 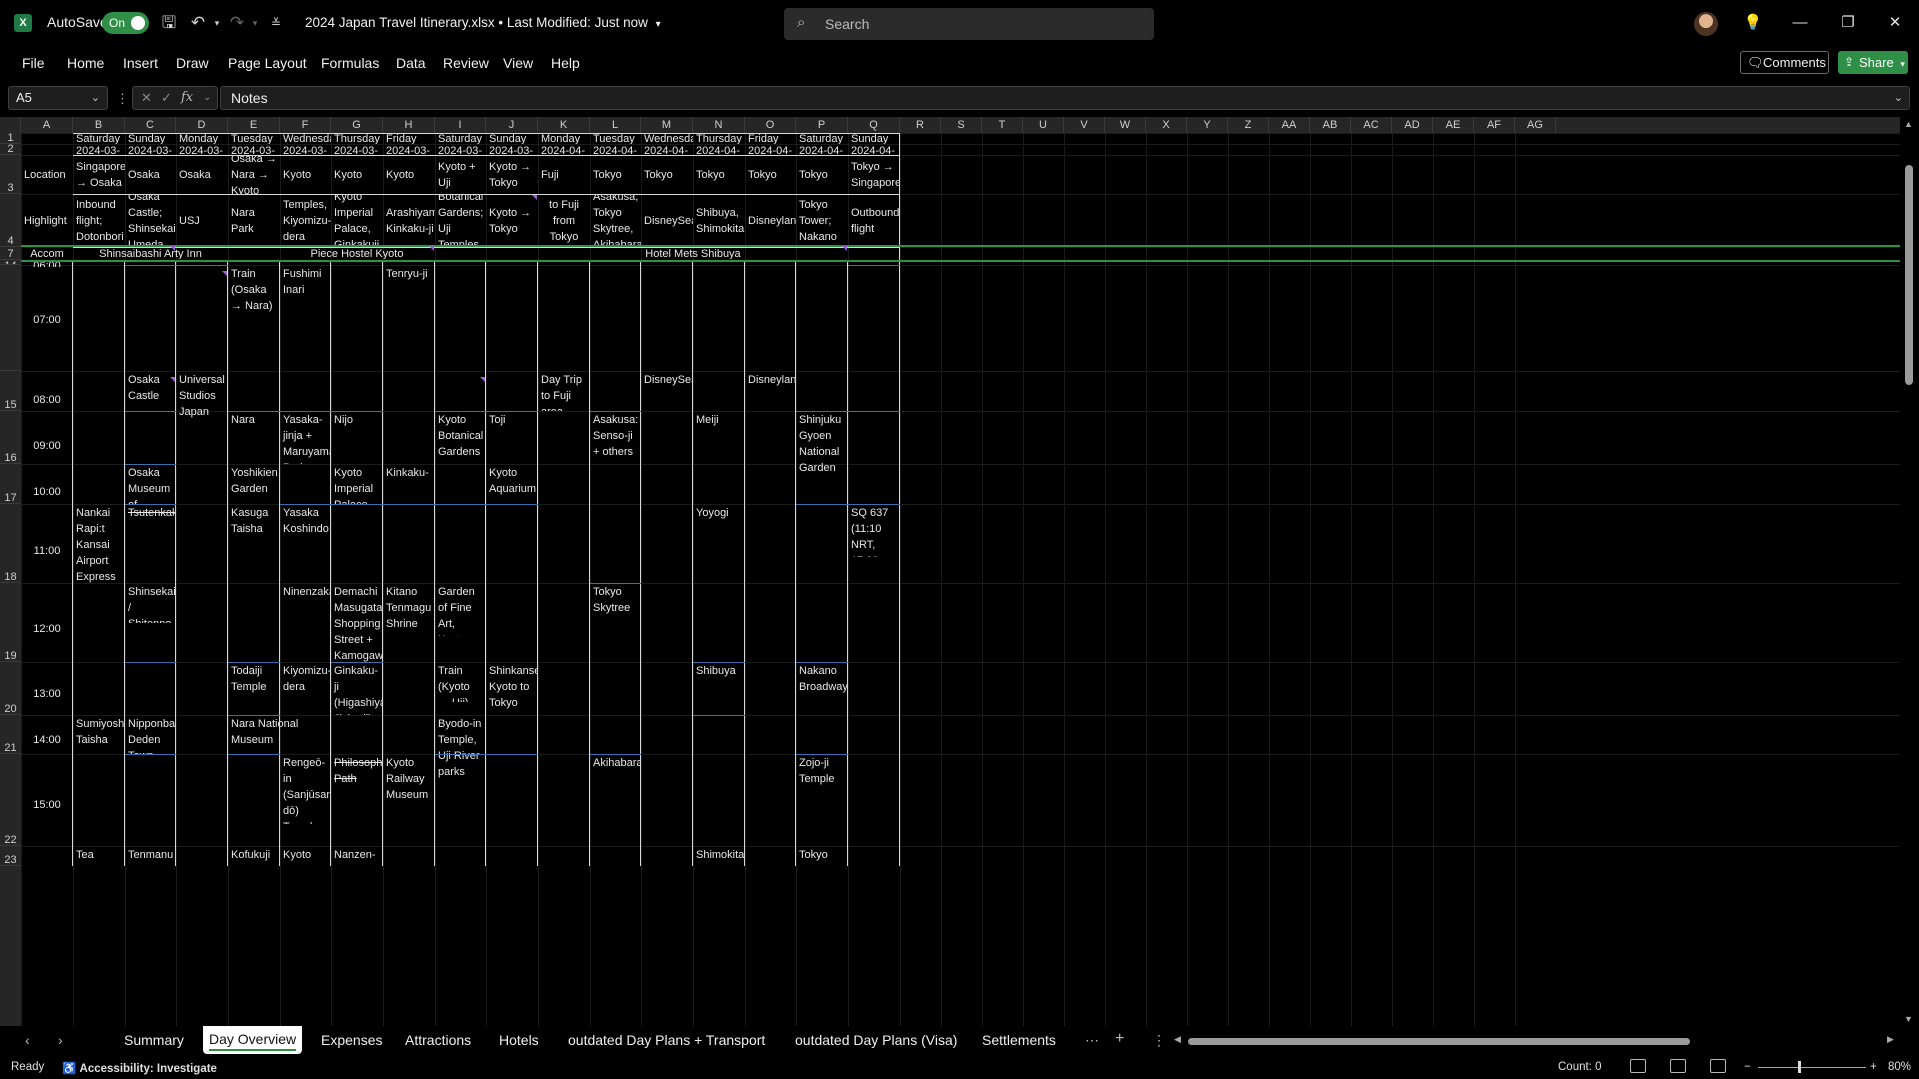 I want to click on tab-draw: Draw, so click(x=192, y=63).